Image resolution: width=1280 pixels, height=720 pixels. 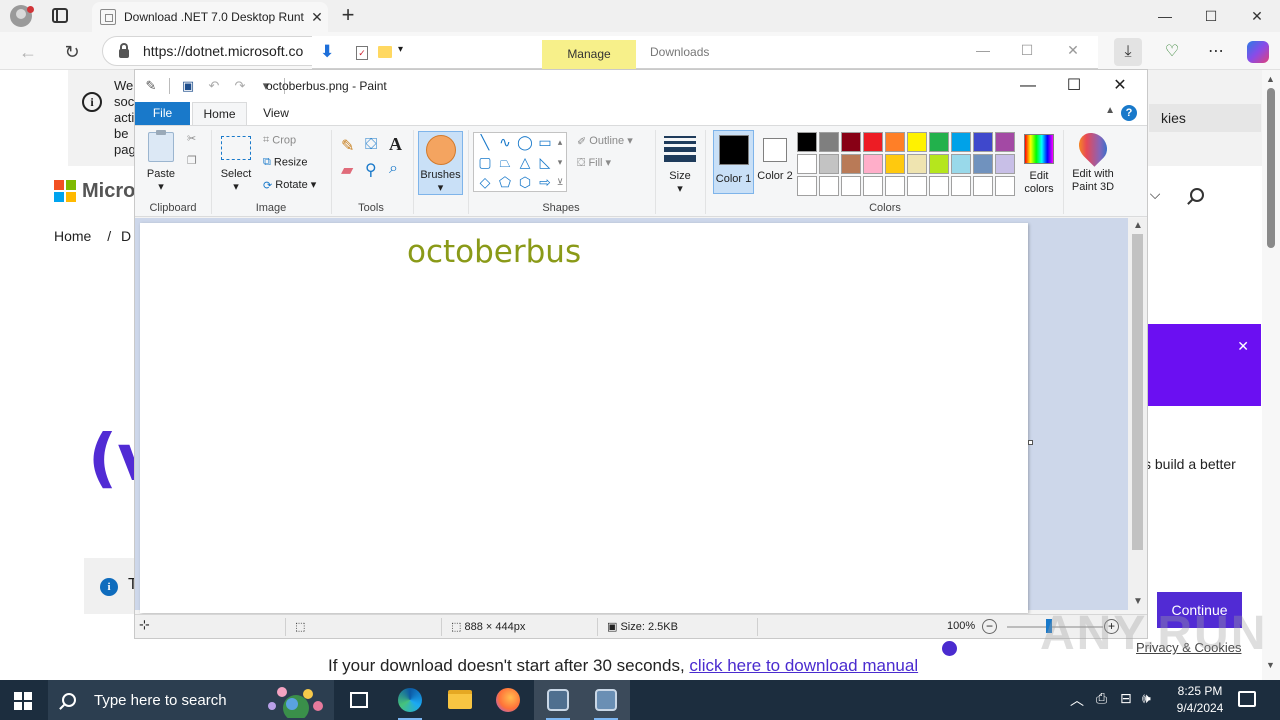 What do you see at coordinates (1101, 698) in the screenshot?
I see `network-adapter-icon: ⎙` at bounding box center [1101, 698].